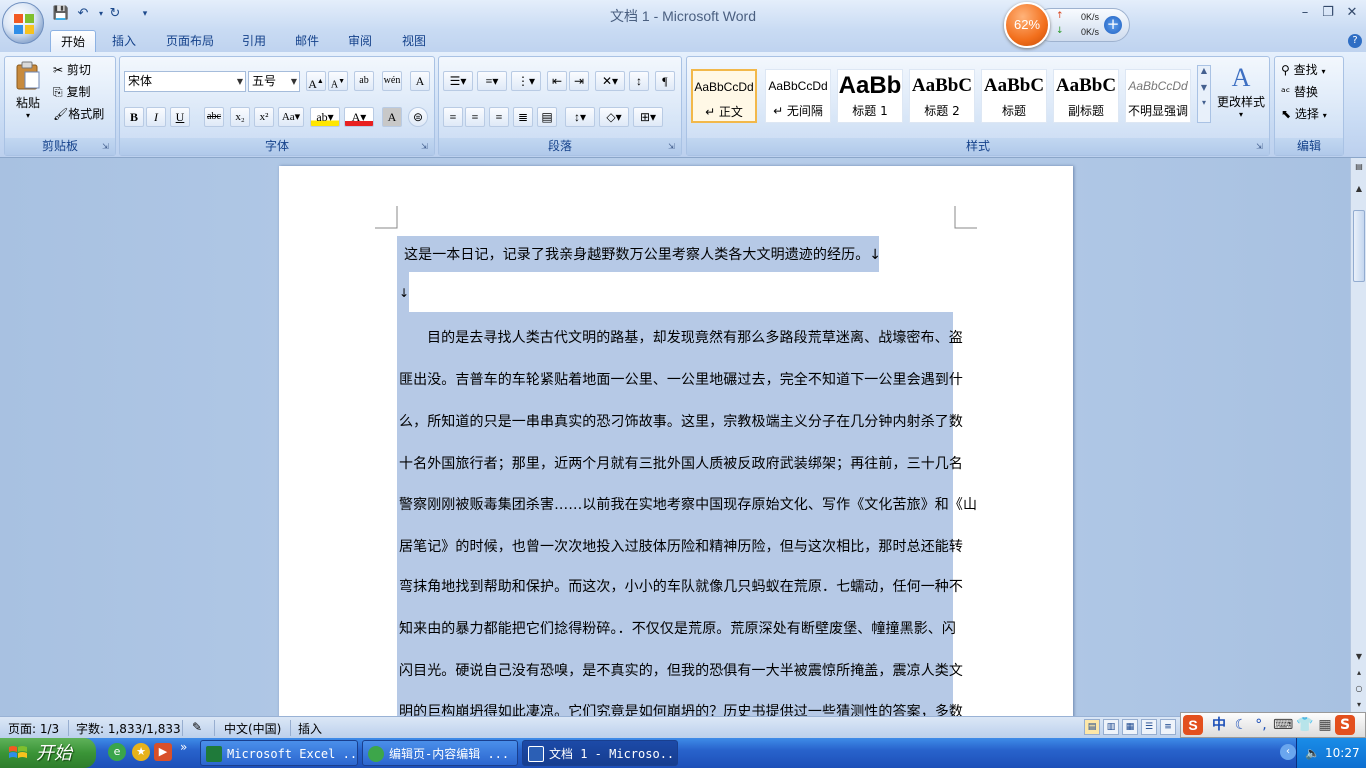 The image size is (1366, 768). Describe the element at coordinates (1304, 115) in the screenshot. I see `select-button: ⬉ 选择 ▾` at that location.